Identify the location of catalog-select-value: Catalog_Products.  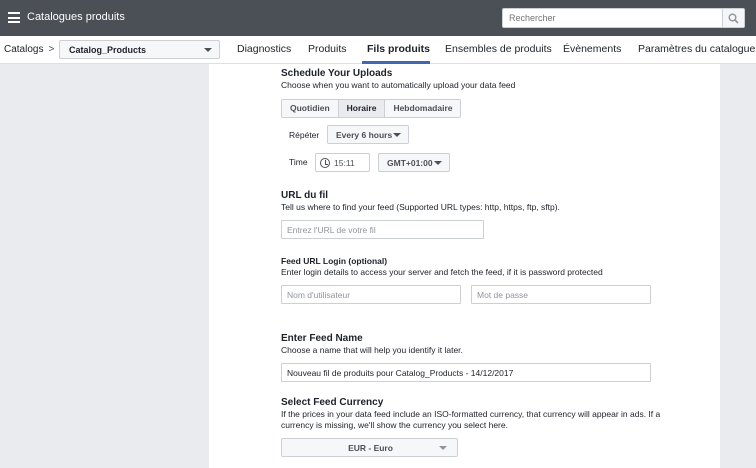
(108, 50).